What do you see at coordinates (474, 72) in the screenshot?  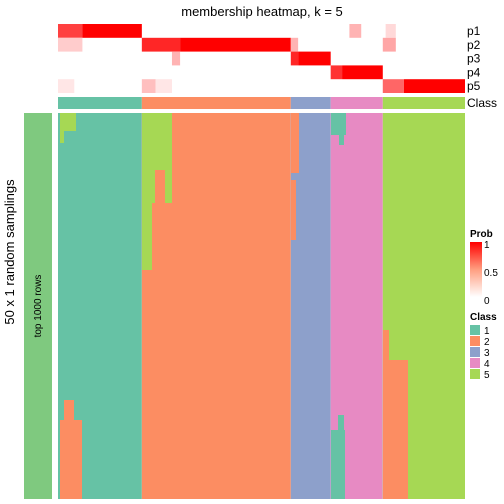 I see `row-label-p4: p4` at bounding box center [474, 72].